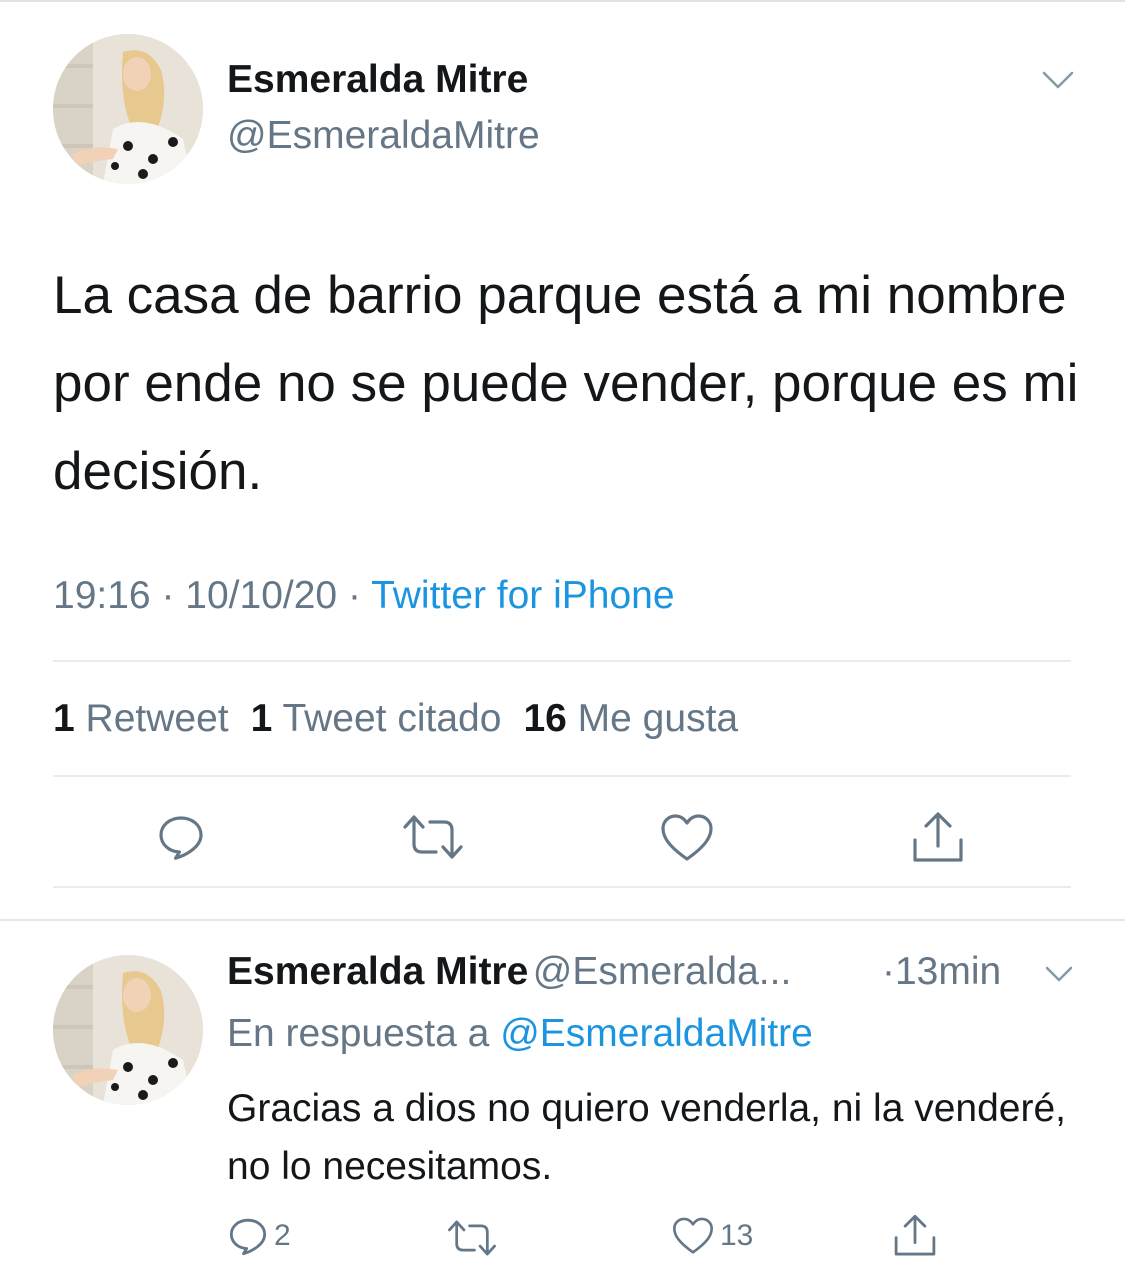  I want to click on retweets-stat: 1 Retweet, so click(141, 718).